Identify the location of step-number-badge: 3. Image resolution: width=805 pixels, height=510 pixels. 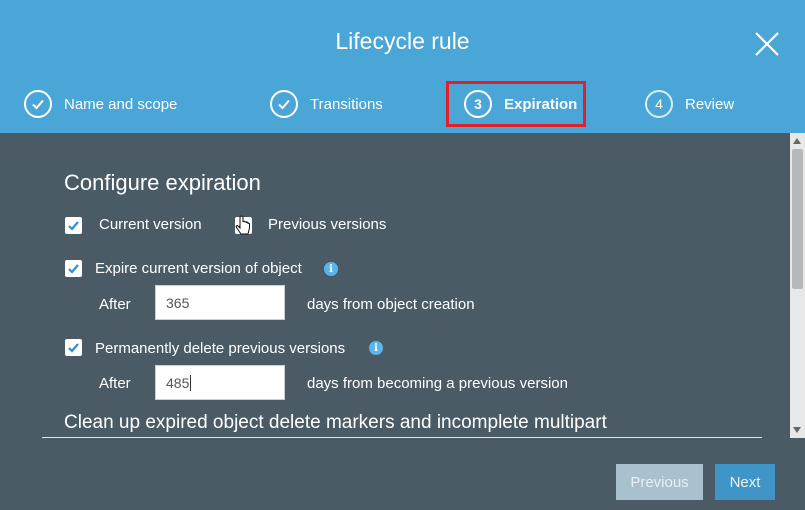
(478, 104).